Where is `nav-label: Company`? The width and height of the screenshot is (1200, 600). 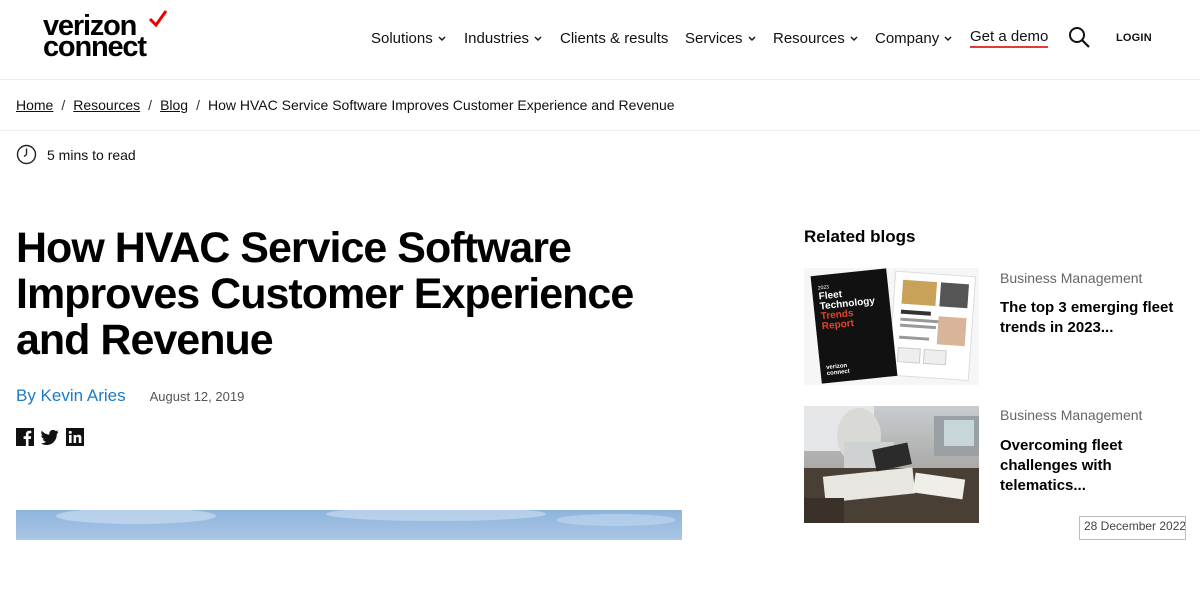
nav-label: Company is located at coordinates (907, 38).